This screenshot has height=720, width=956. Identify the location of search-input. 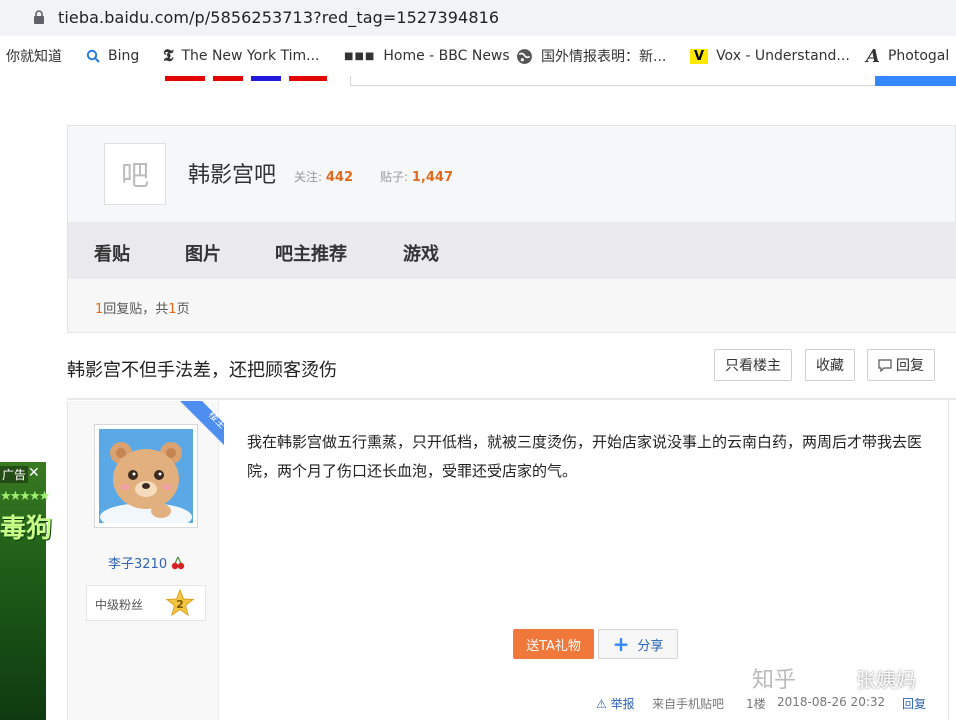
(615, 81).